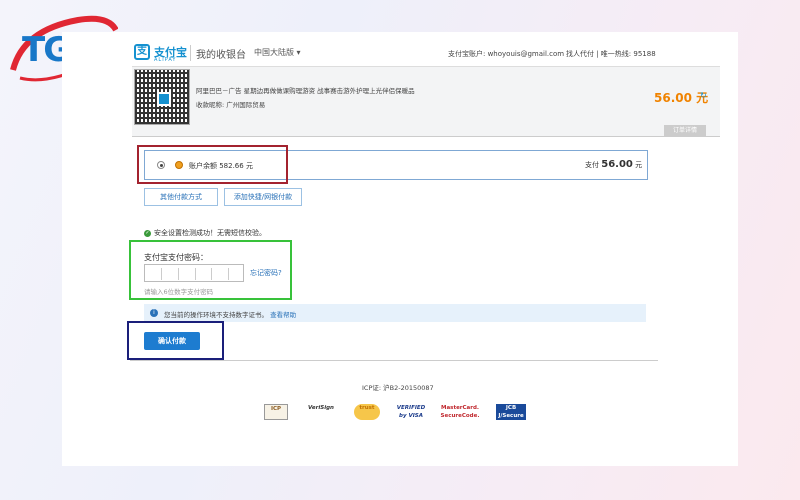 The height and width of the screenshot is (500, 800). I want to click on region-selector: 中国大陆版 ▾, so click(277, 52).